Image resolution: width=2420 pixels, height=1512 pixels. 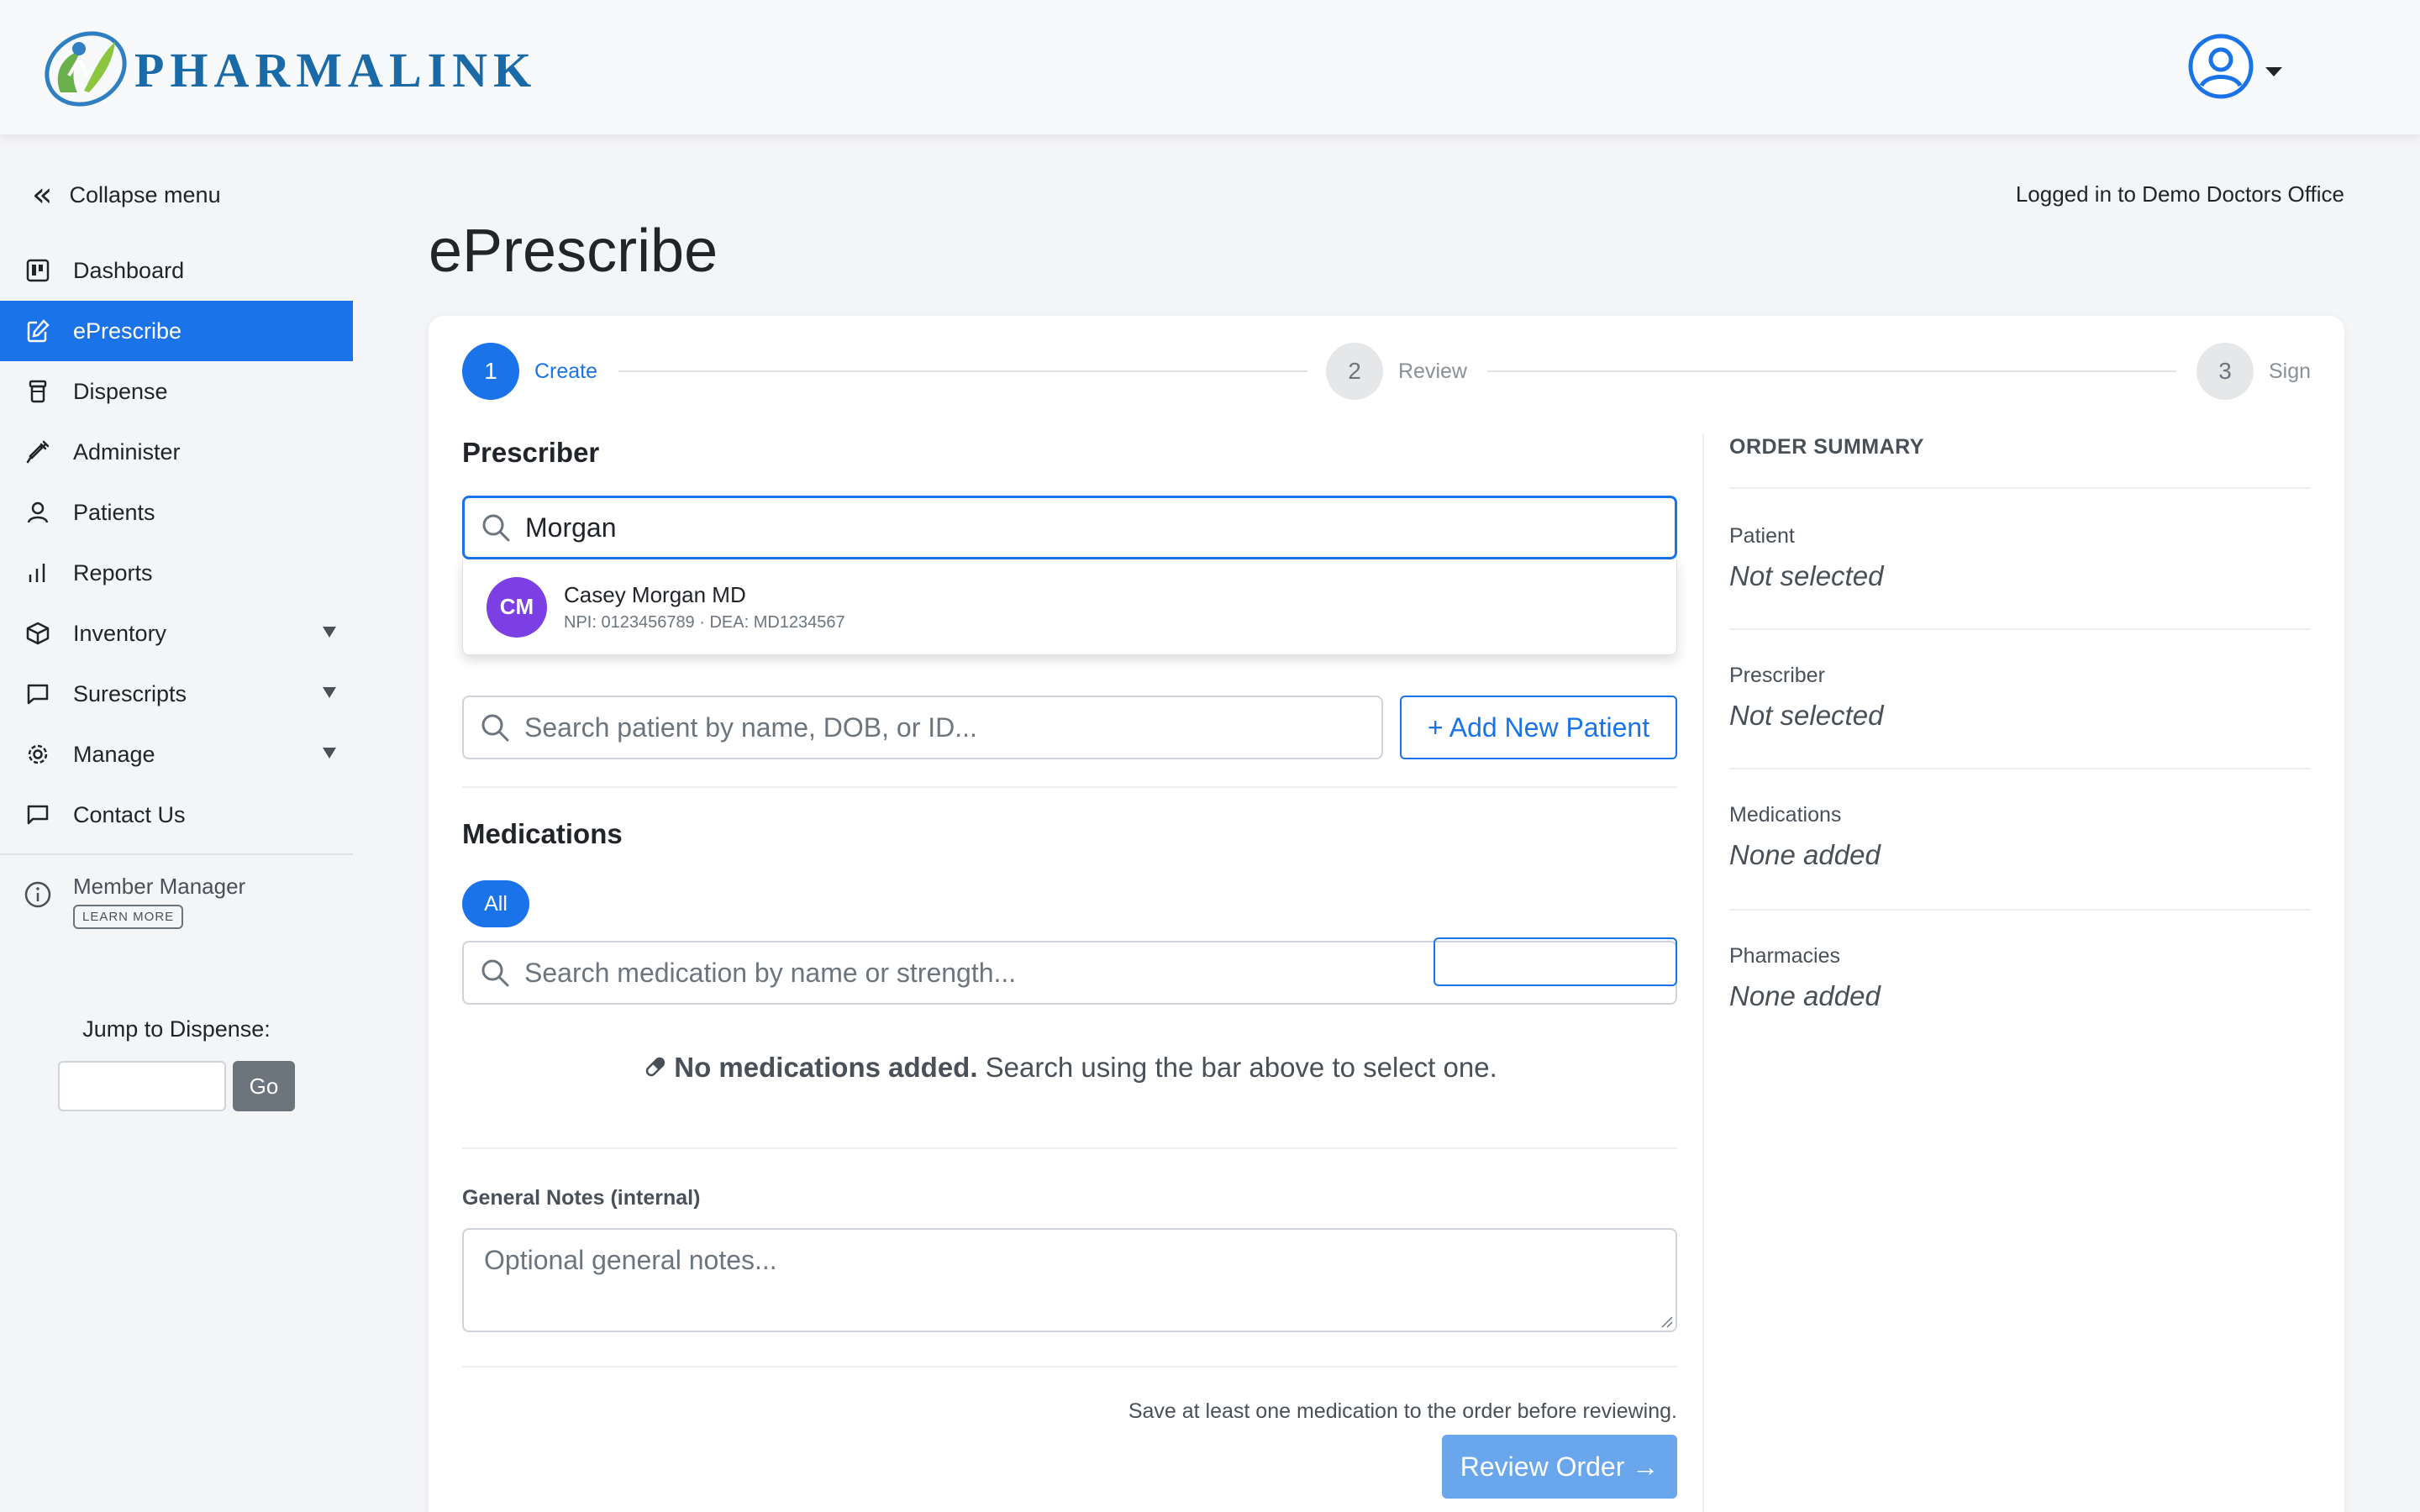 I want to click on sidebar-item-manage: Manage, so click(x=176, y=754).